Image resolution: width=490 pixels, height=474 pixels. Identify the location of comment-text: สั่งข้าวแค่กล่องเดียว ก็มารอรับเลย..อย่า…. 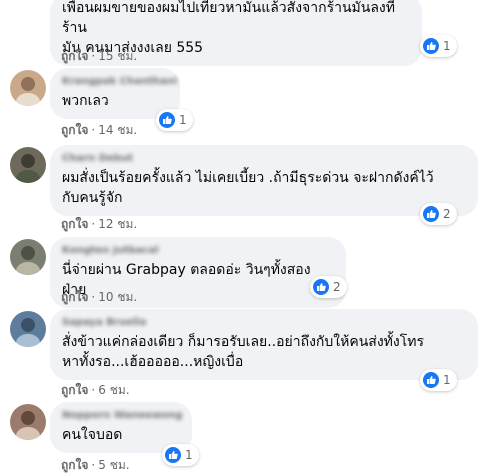
(243, 352).